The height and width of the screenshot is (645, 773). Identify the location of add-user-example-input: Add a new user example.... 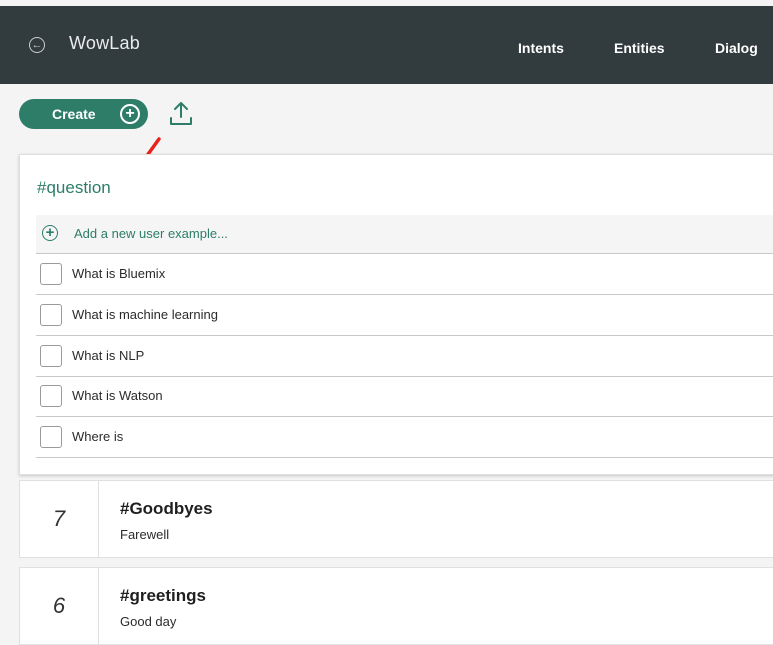
(151, 233).